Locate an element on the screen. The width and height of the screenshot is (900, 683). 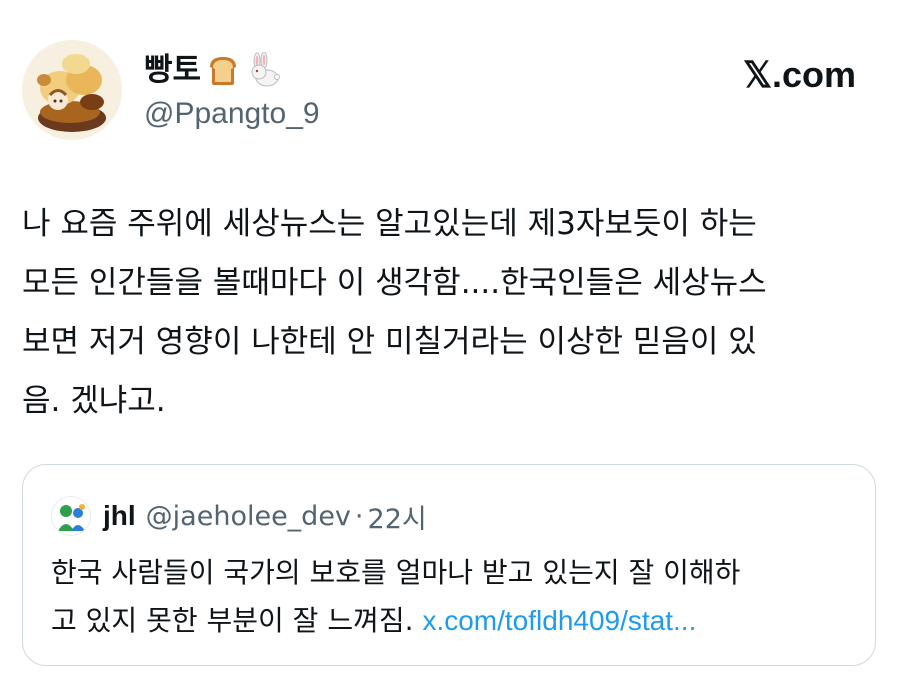
bread-emoji-icon is located at coordinates (223, 70).